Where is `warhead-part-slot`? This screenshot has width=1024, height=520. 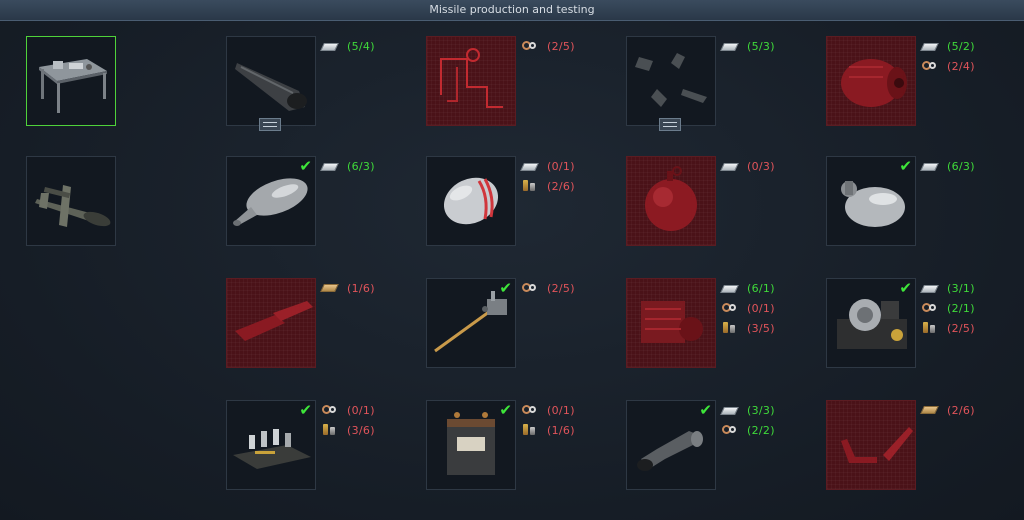 warhead-part-slot is located at coordinates (471, 201).